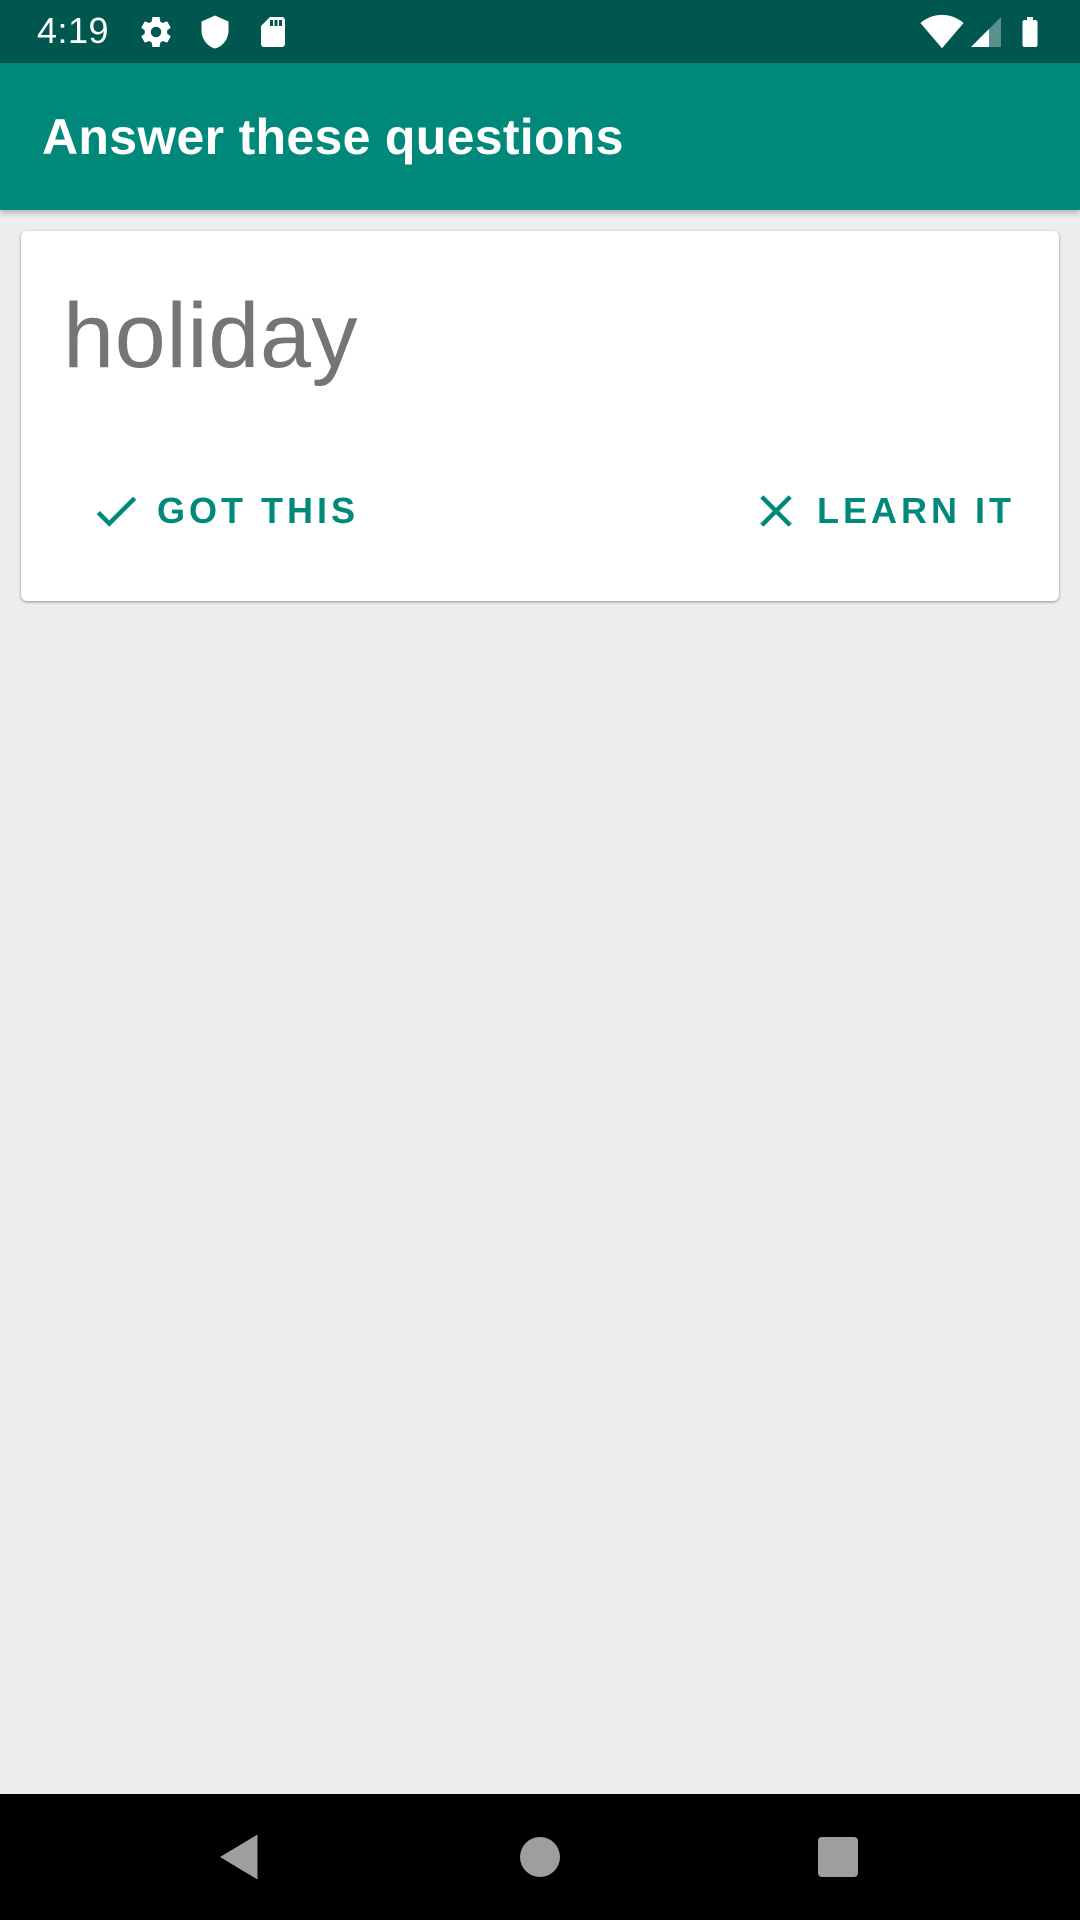 The width and height of the screenshot is (1080, 1920). What do you see at coordinates (258, 510) in the screenshot?
I see `got-this-label: GOT THIS` at bounding box center [258, 510].